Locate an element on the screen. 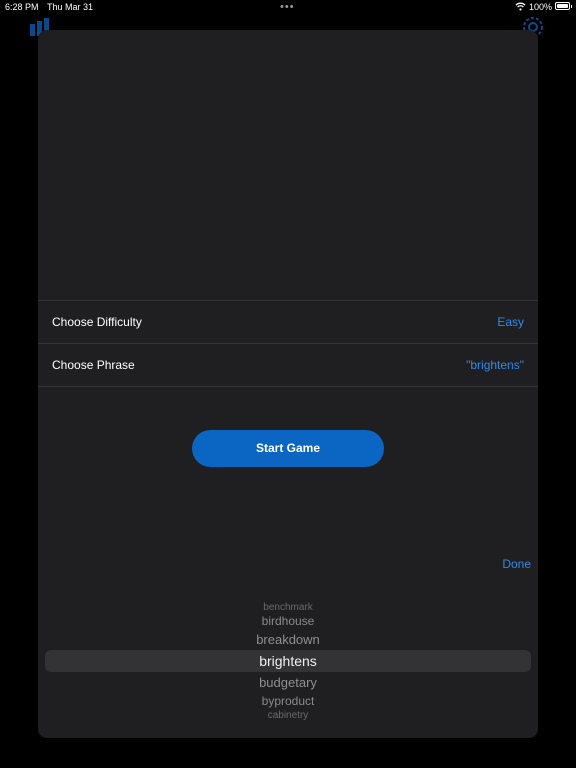 The height and width of the screenshot is (768, 576). battery-percent: 100% is located at coordinates (541, 7).